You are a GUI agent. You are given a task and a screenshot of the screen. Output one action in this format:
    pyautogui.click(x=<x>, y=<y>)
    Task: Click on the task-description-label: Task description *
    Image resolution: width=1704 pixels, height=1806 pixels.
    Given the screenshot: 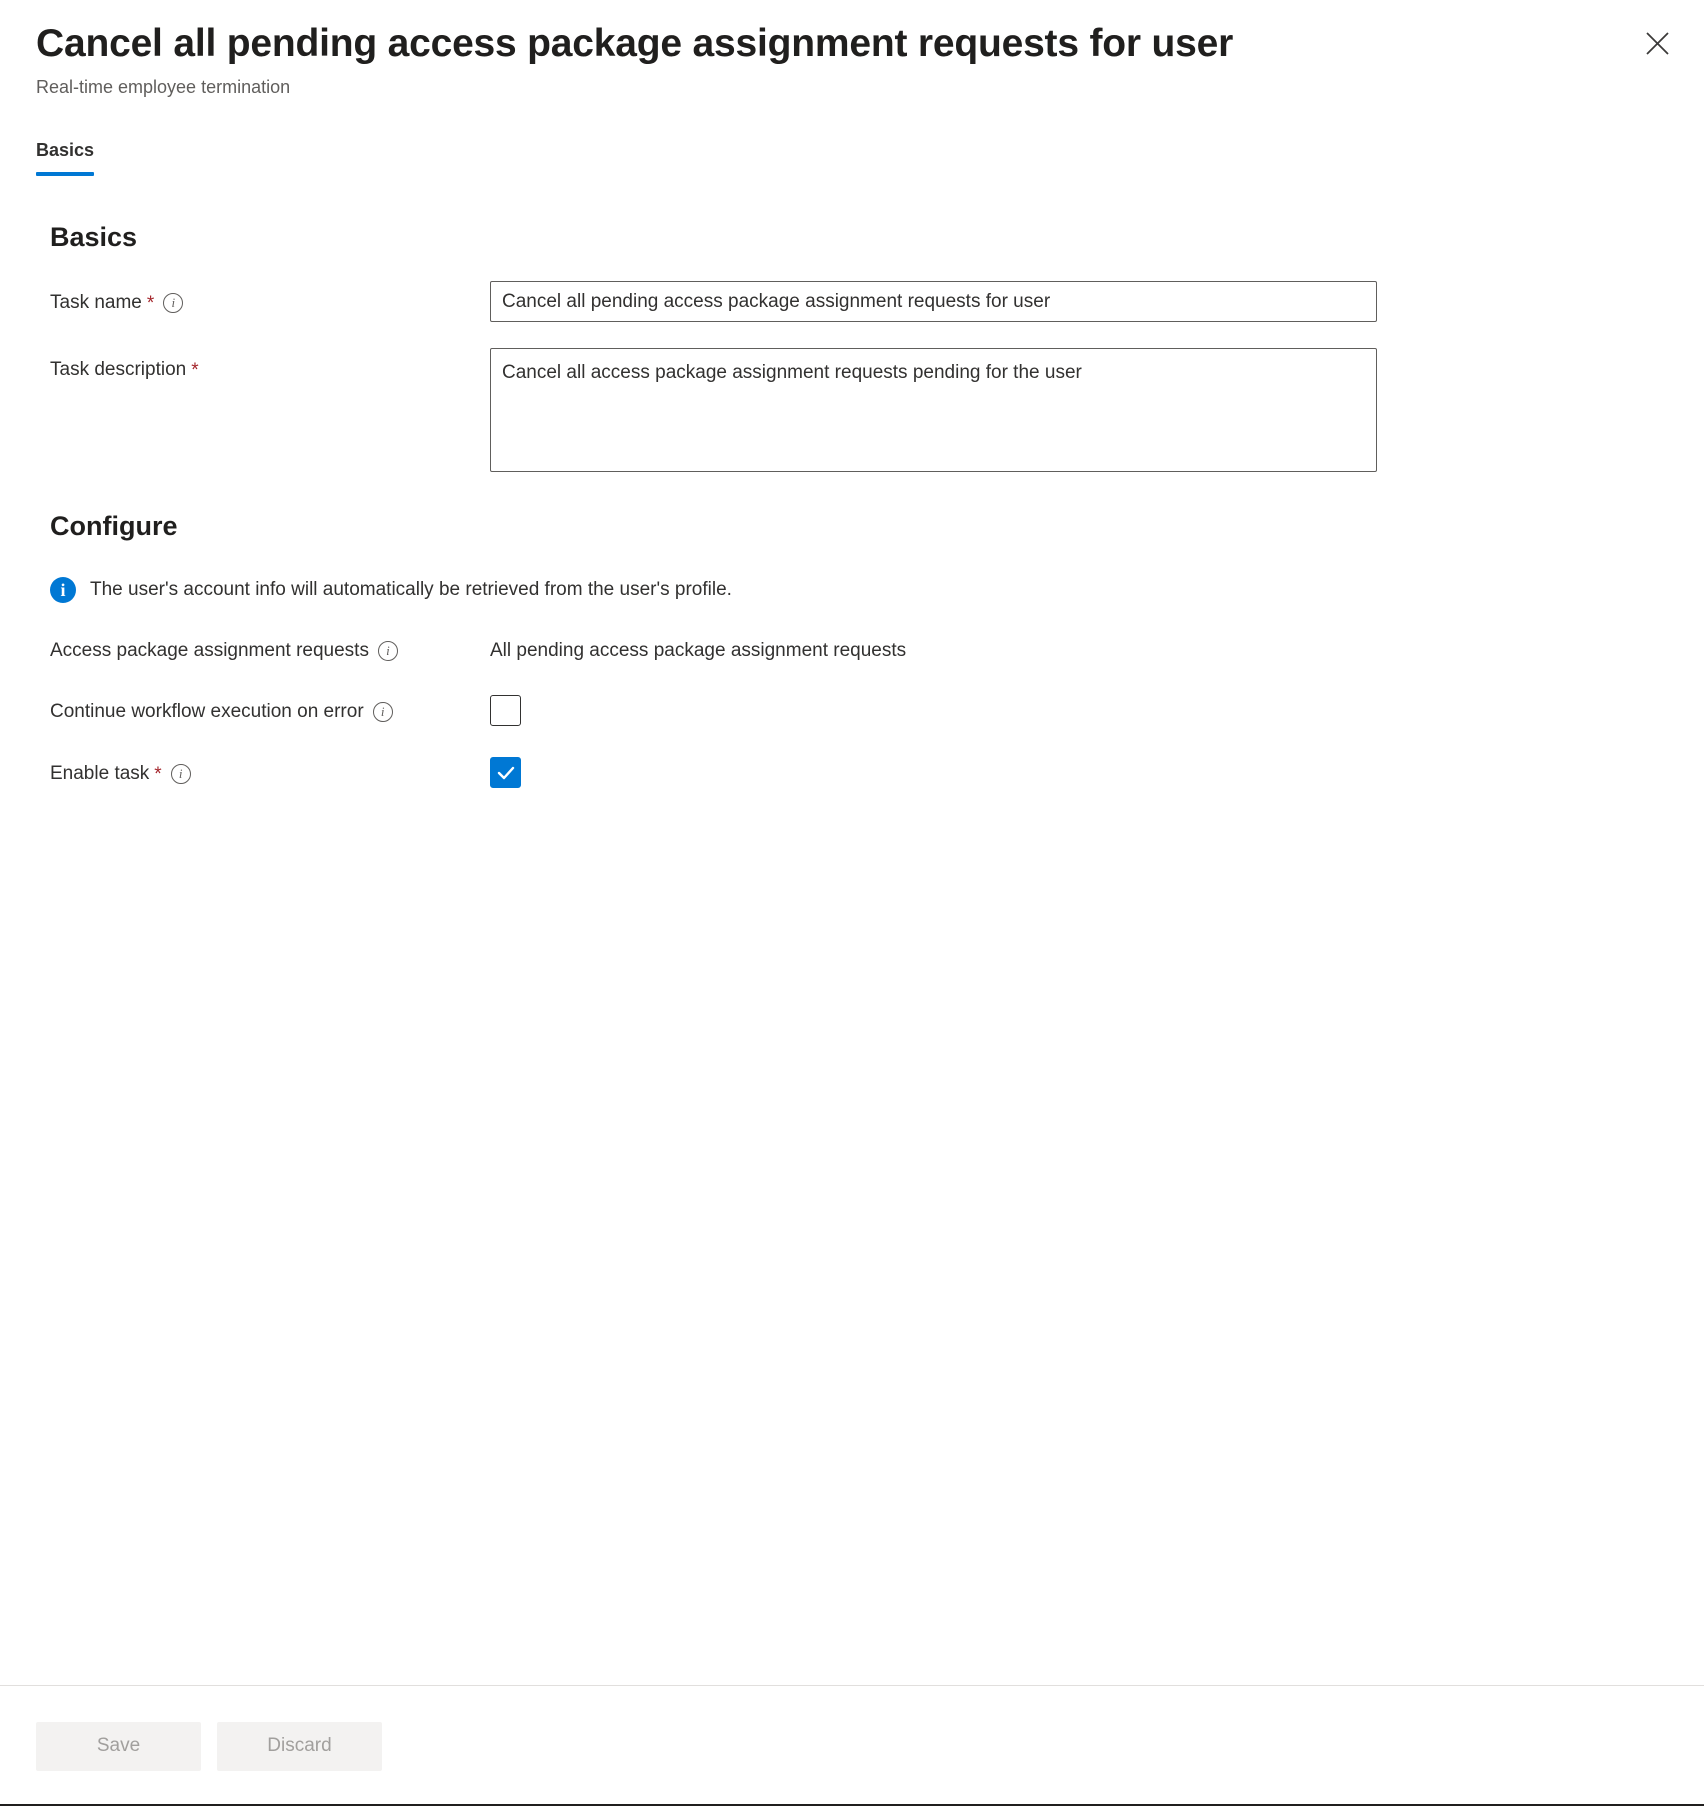 What is the action you would take?
    pyautogui.click(x=270, y=365)
    